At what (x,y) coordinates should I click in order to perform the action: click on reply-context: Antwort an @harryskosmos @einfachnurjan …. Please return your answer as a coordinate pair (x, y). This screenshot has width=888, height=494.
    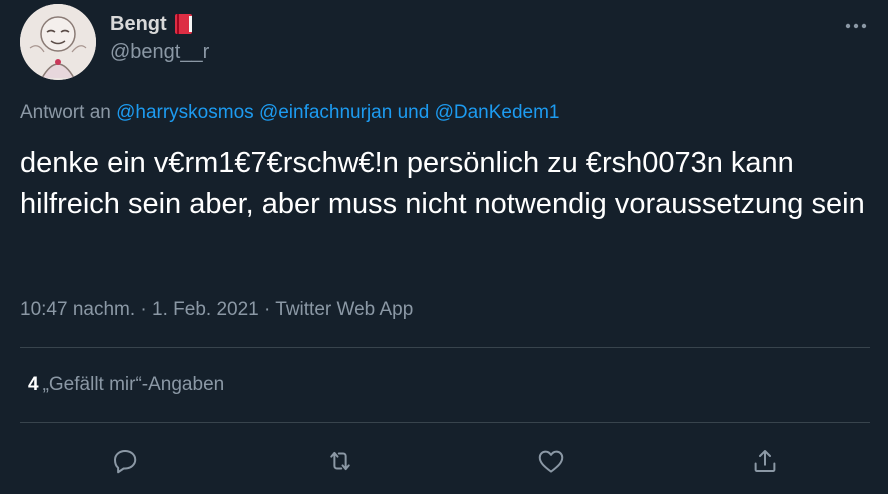
    Looking at the image, I should click on (290, 113).